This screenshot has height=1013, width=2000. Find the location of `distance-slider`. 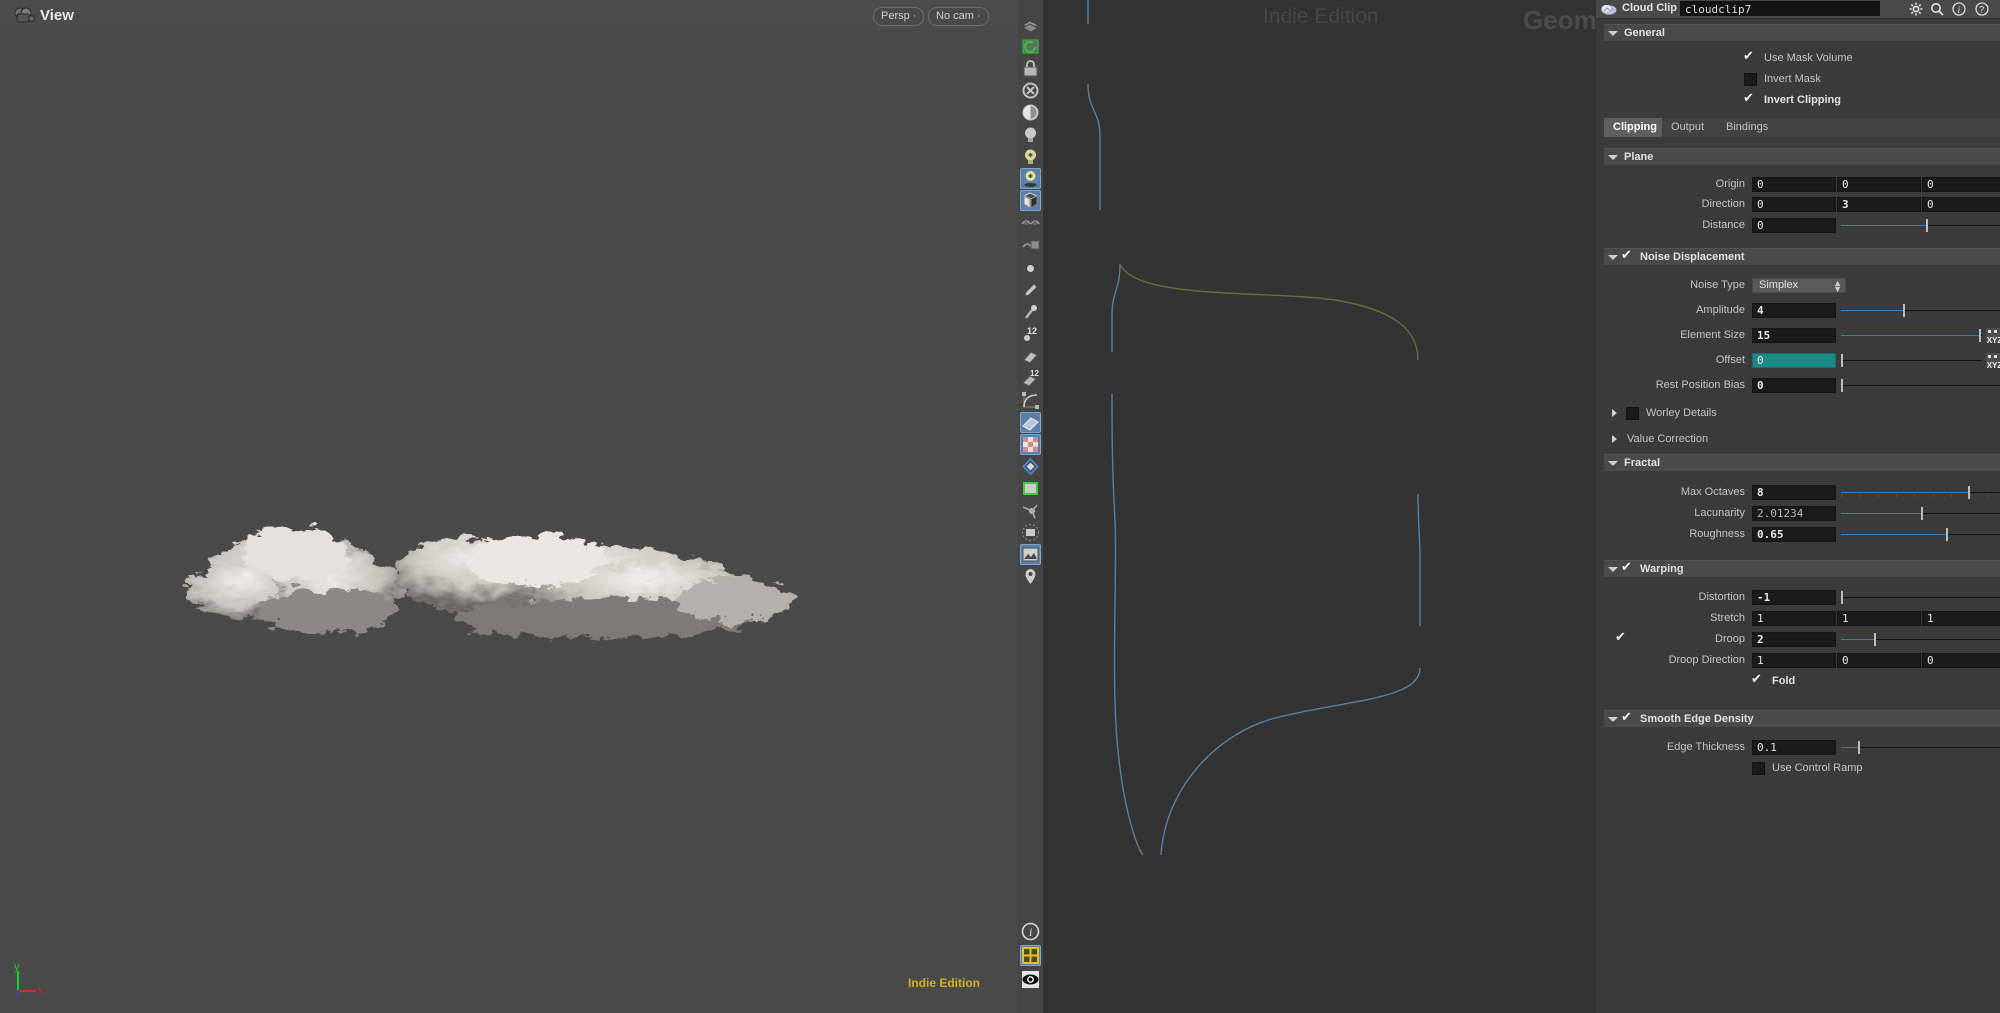

distance-slider is located at coordinates (1920, 225).